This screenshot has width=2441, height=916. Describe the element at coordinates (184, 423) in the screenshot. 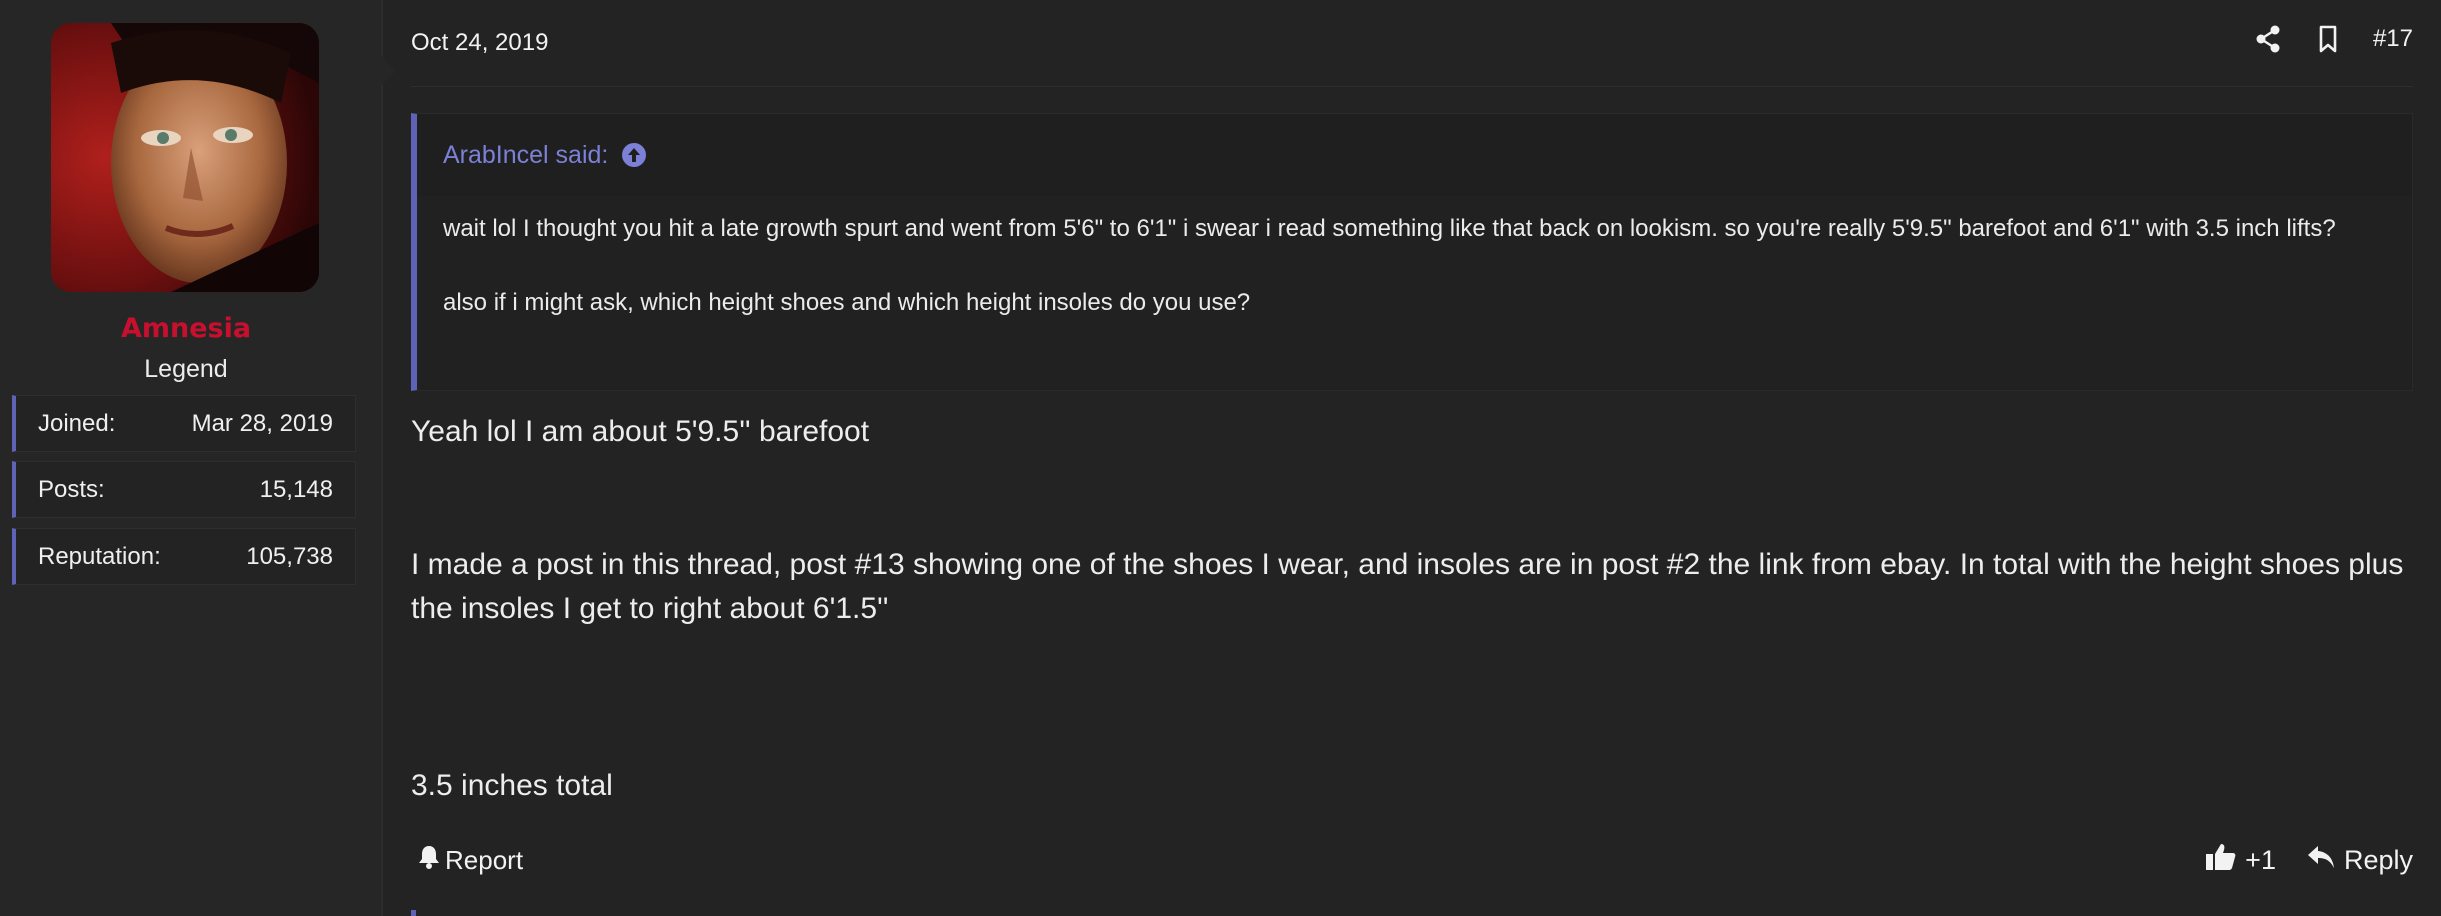

I see `stat-joined: Joined: Mar 28, 2019` at that location.